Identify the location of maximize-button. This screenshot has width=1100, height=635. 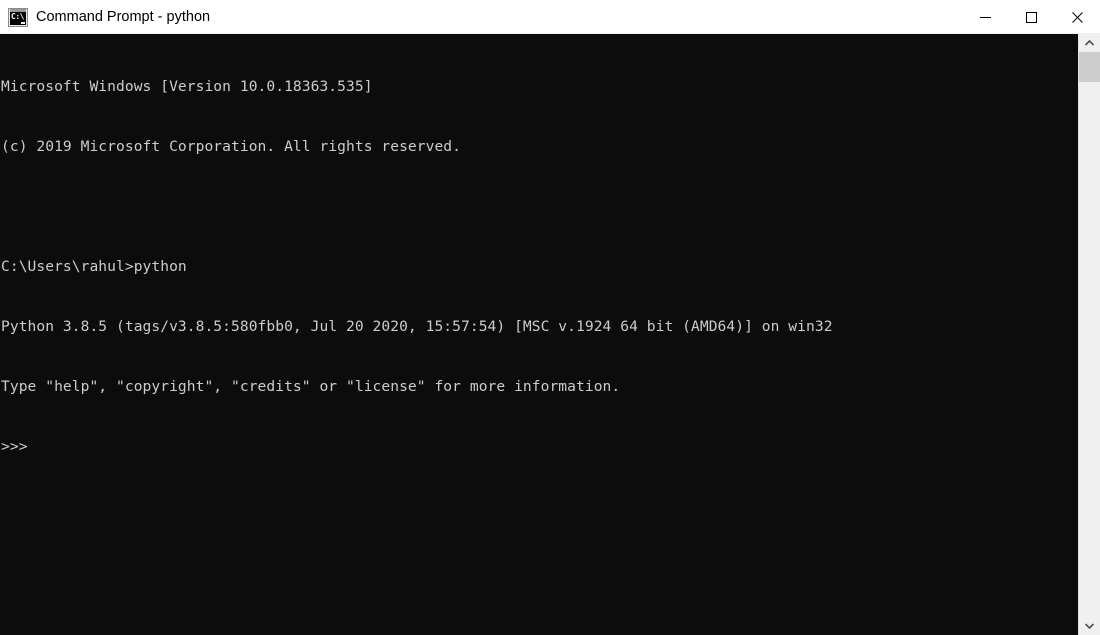
(1031, 17).